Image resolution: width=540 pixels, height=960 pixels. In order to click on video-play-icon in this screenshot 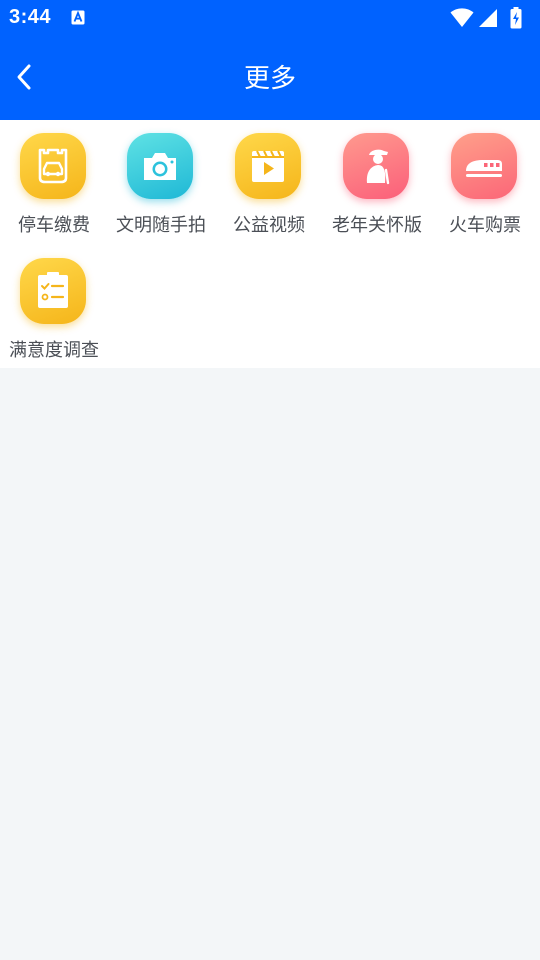, I will do `click(268, 166)`.